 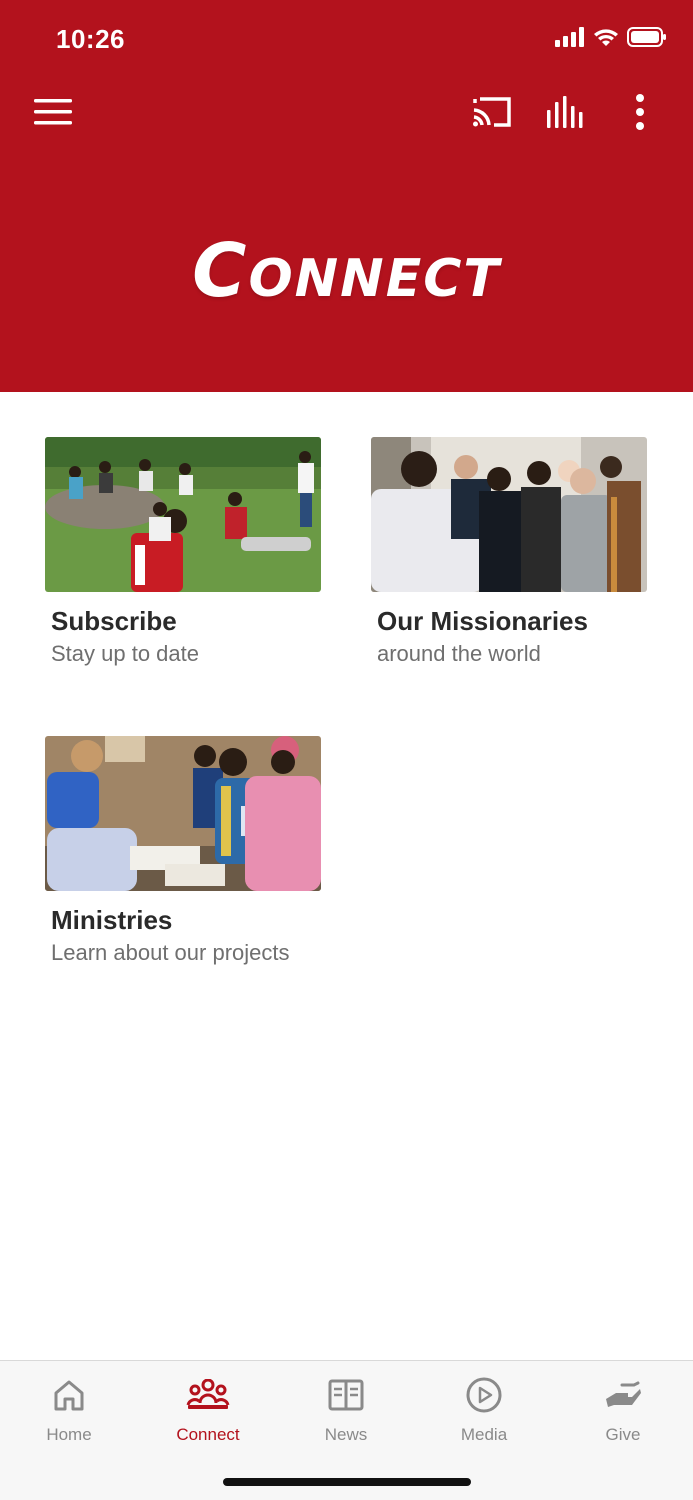 What do you see at coordinates (346, 271) in the screenshot?
I see `page-title: Connect` at bounding box center [346, 271].